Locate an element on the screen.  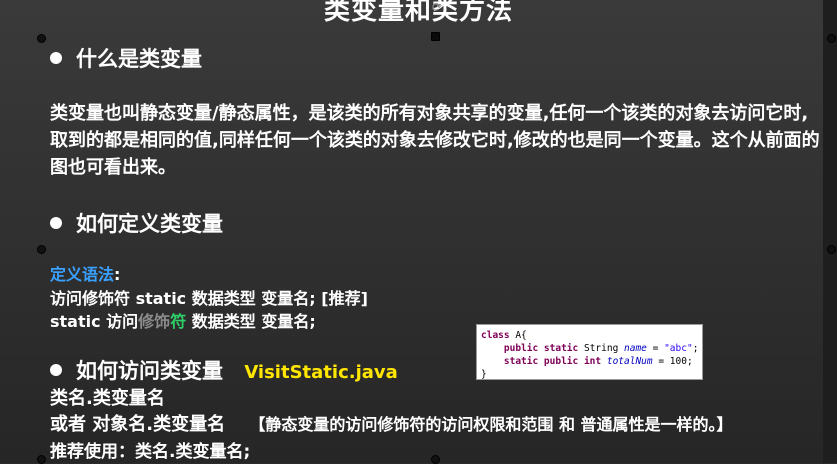
resize-handle-left is located at coordinates (41, 249).